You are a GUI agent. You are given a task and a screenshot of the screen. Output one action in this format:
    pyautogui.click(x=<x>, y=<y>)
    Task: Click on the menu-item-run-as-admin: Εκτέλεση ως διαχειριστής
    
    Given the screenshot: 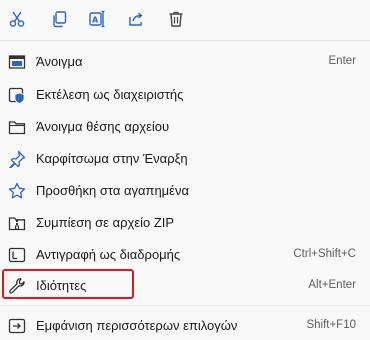 What is the action you would take?
    pyautogui.click(x=185, y=95)
    